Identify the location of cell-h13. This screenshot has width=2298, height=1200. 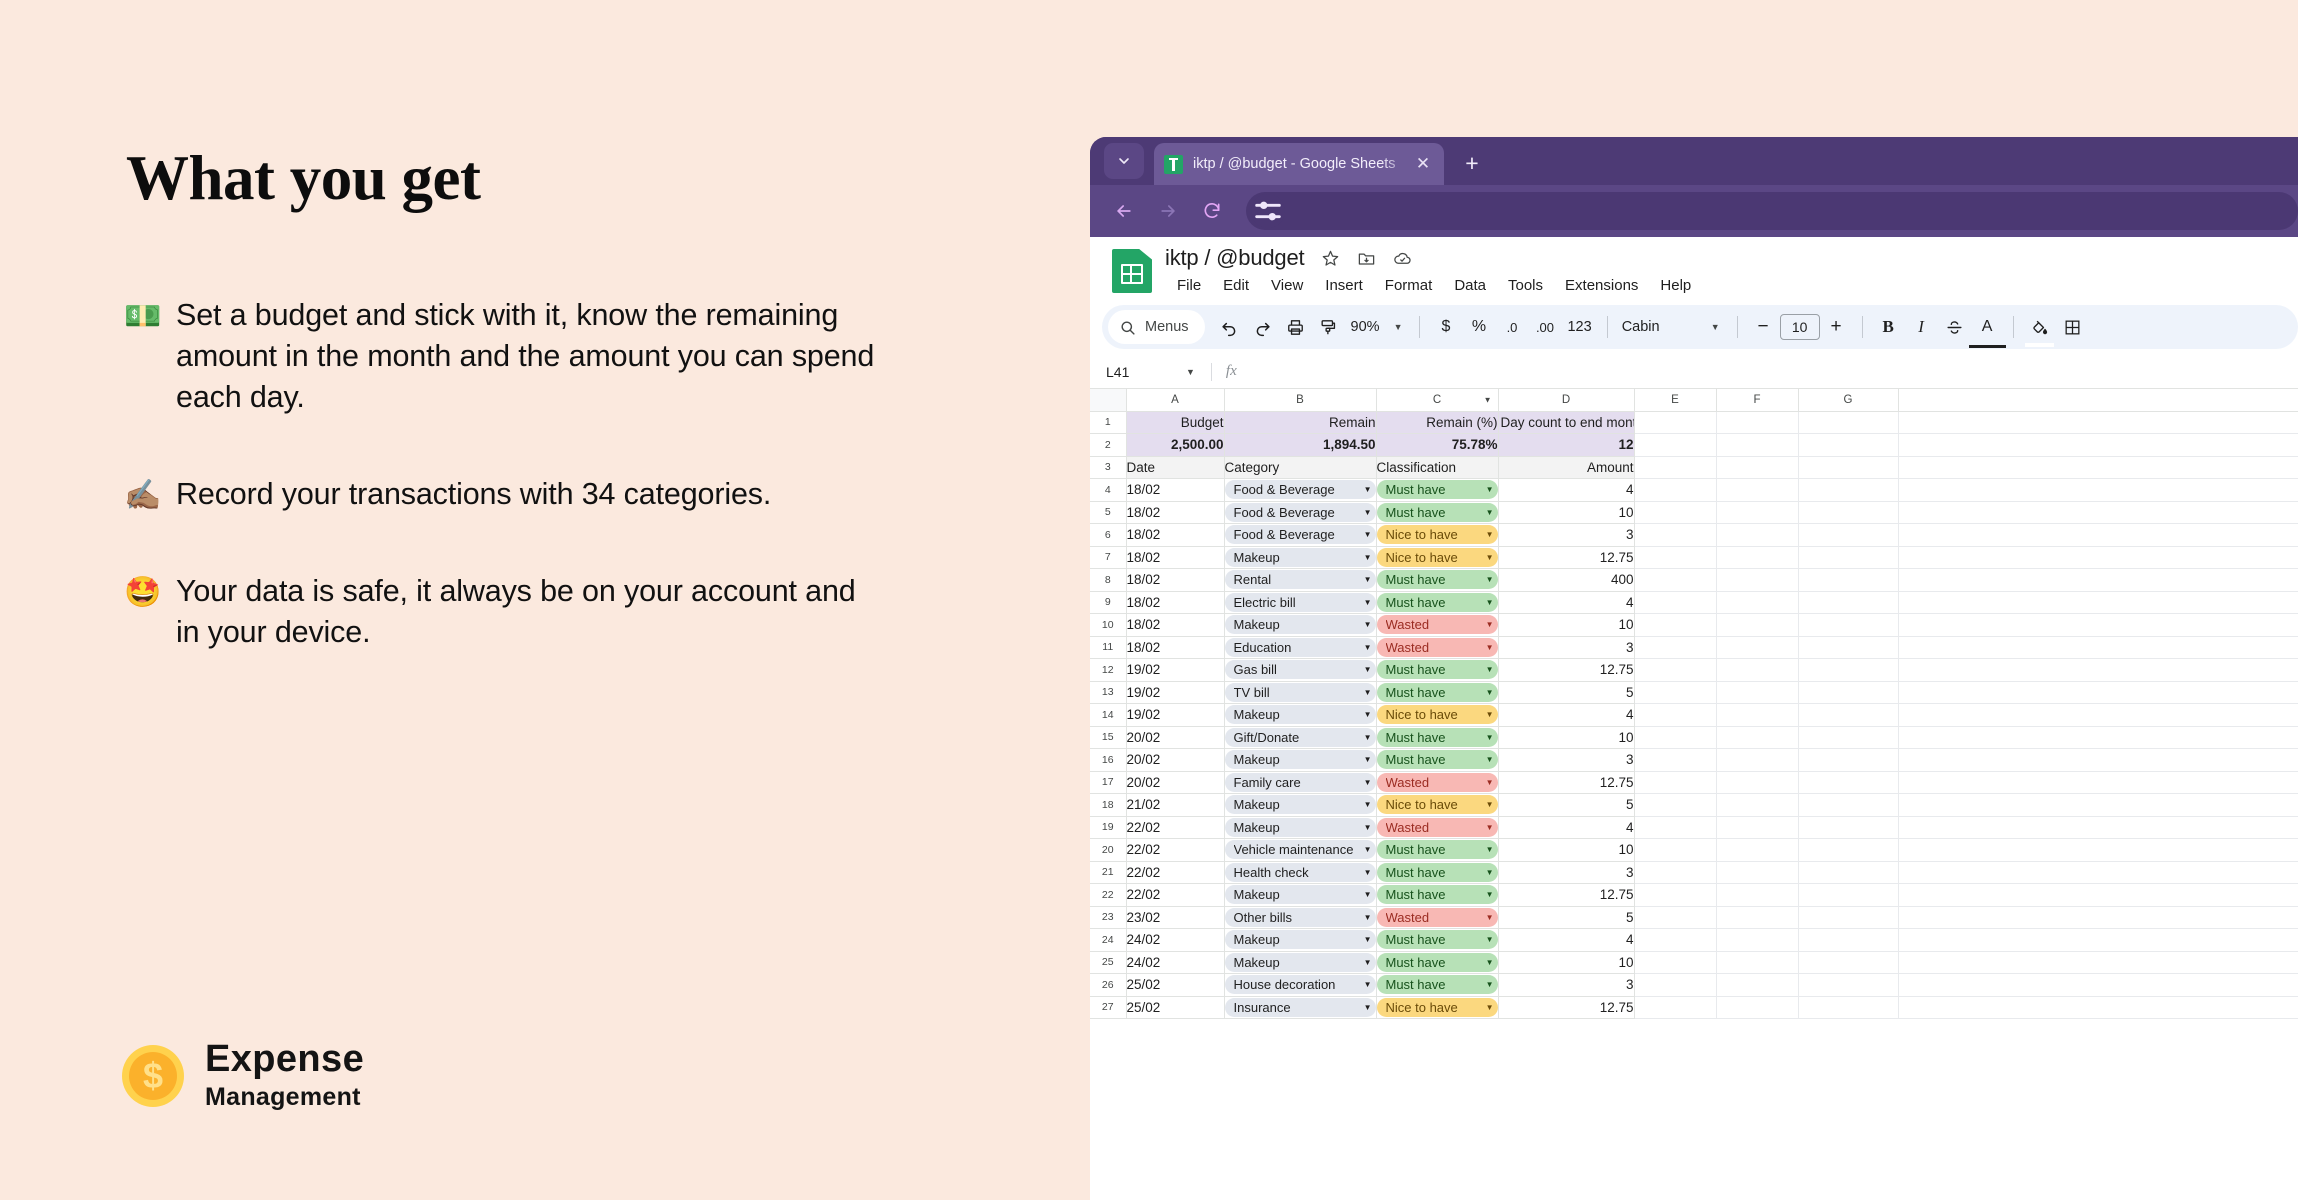
(2097, 692).